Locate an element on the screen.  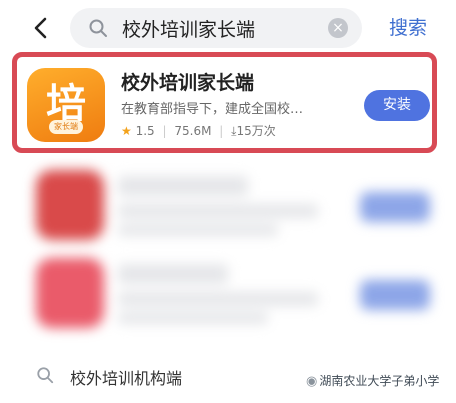
install-button: 安装 is located at coordinates (397, 105).